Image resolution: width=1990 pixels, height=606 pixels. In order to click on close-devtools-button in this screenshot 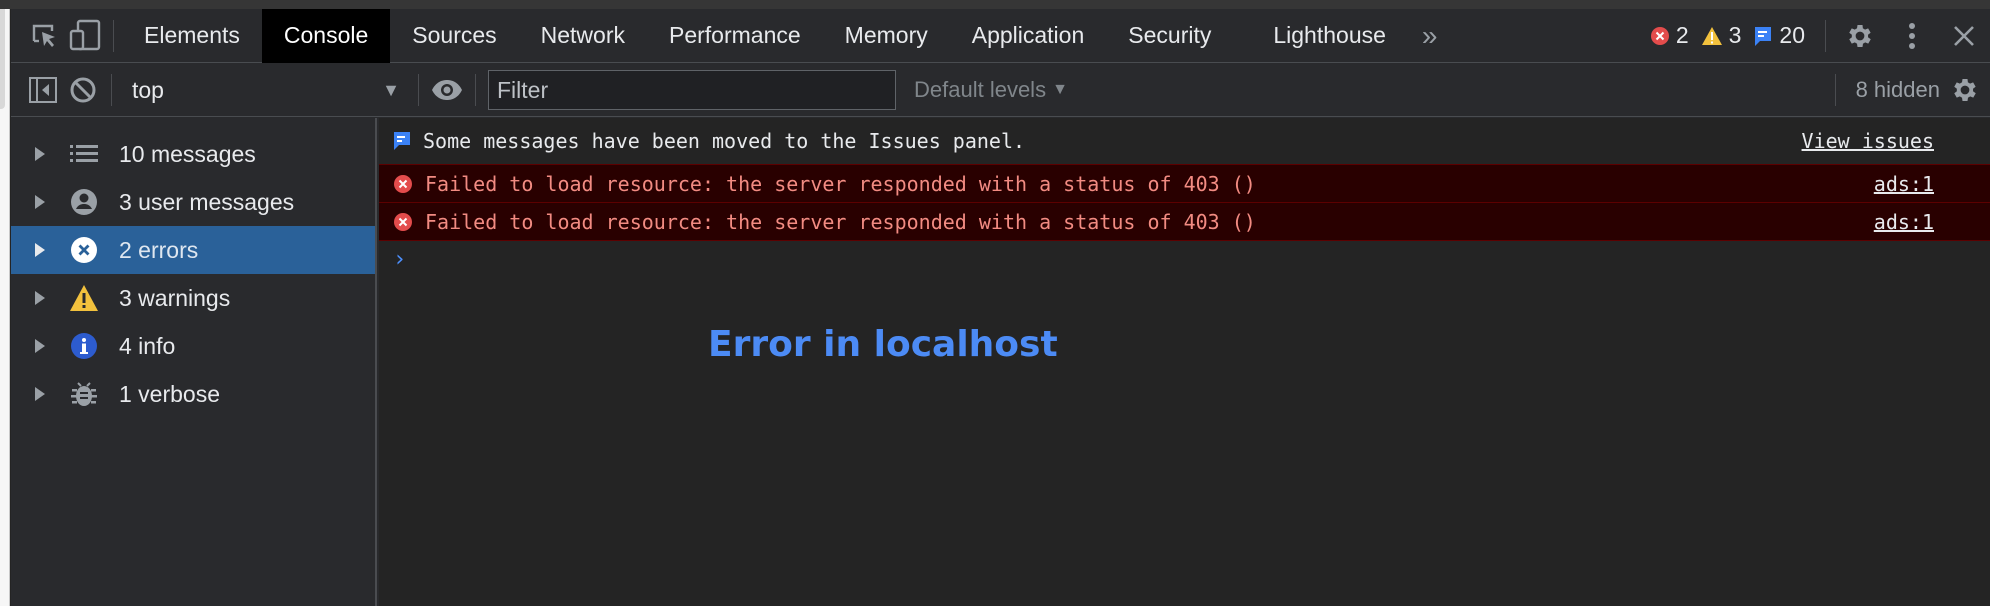, I will do `click(1964, 36)`.